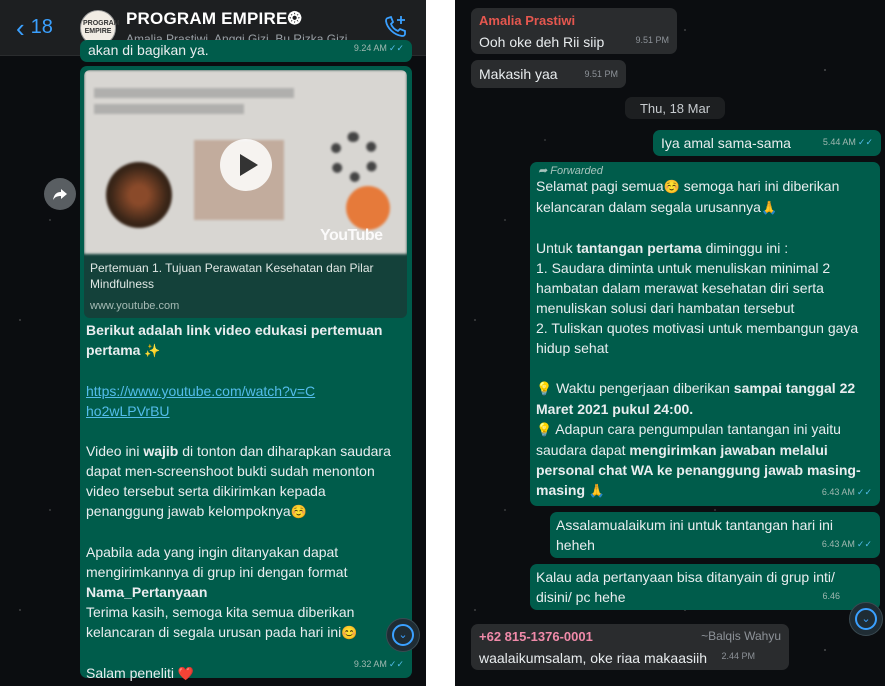 This screenshot has width=885, height=686. I want to click on forward-icon, so click(60, 194).